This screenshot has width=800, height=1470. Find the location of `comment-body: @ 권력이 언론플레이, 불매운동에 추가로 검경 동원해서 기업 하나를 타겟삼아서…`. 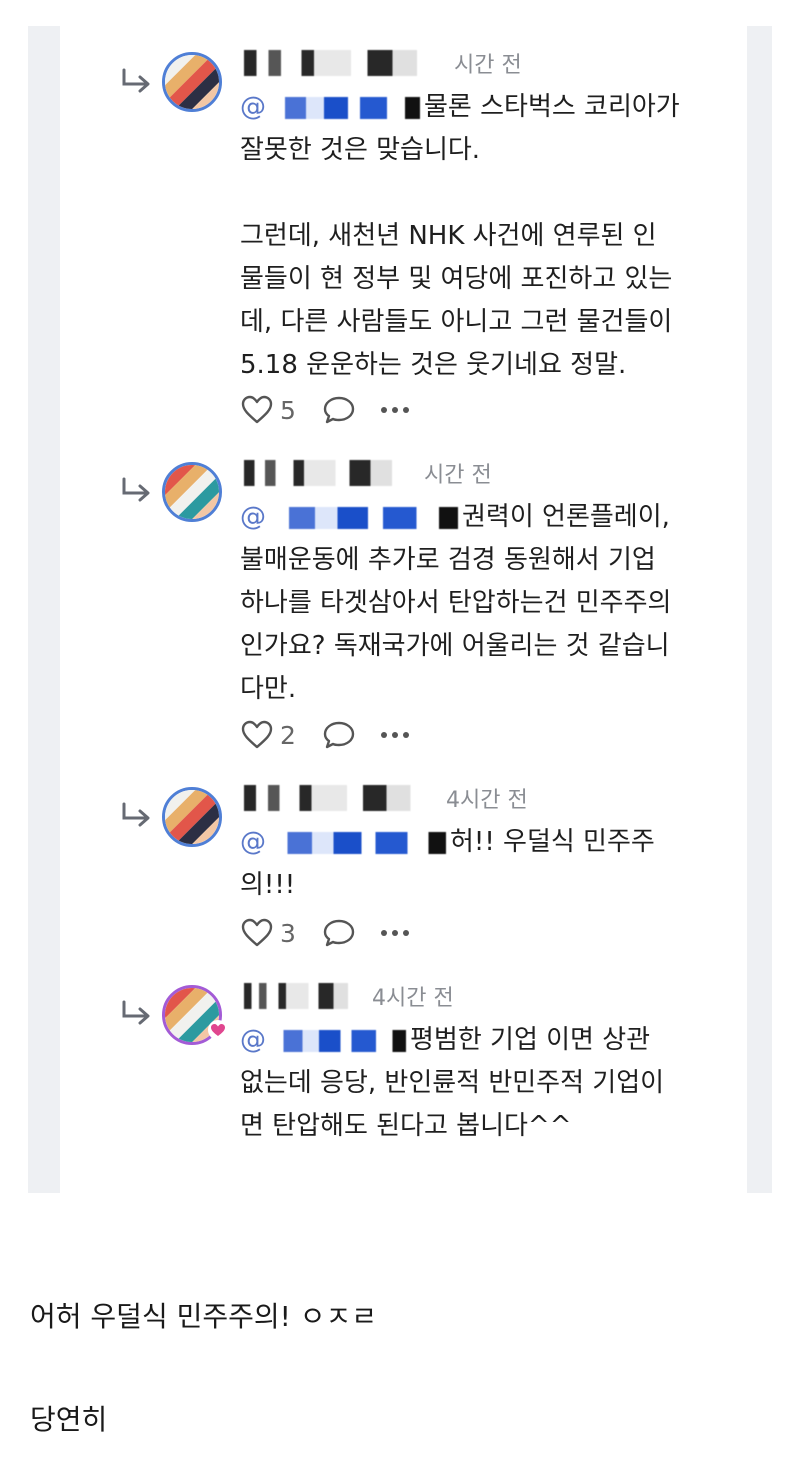

comment-body: @ 권력이 언론플레이, 불매운동에 추가로 검경 동원해서 기업 하나를 타겟삼아서… is located at coordinates (456, 603).